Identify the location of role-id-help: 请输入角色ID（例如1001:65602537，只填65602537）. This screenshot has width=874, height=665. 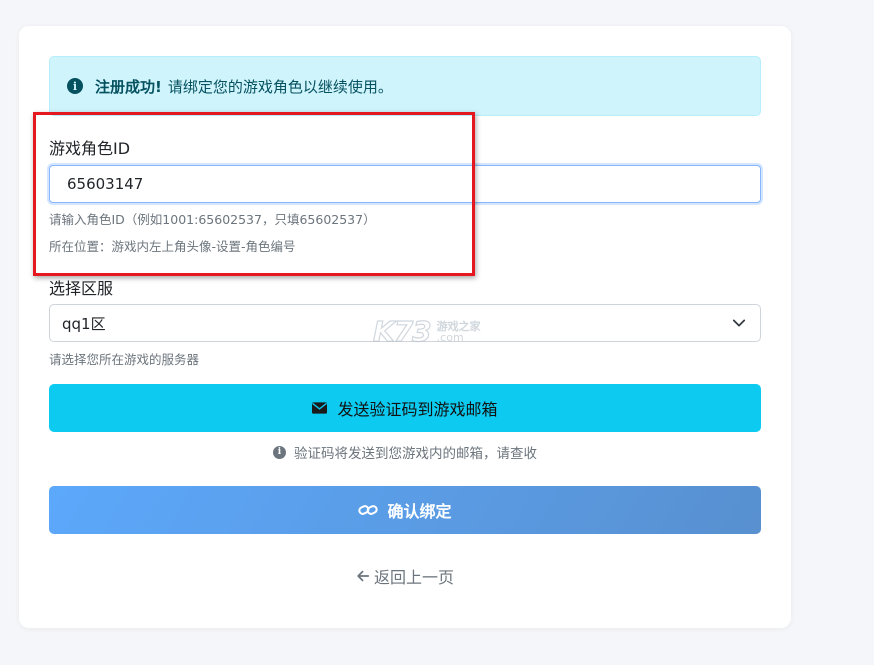
(212, 219).